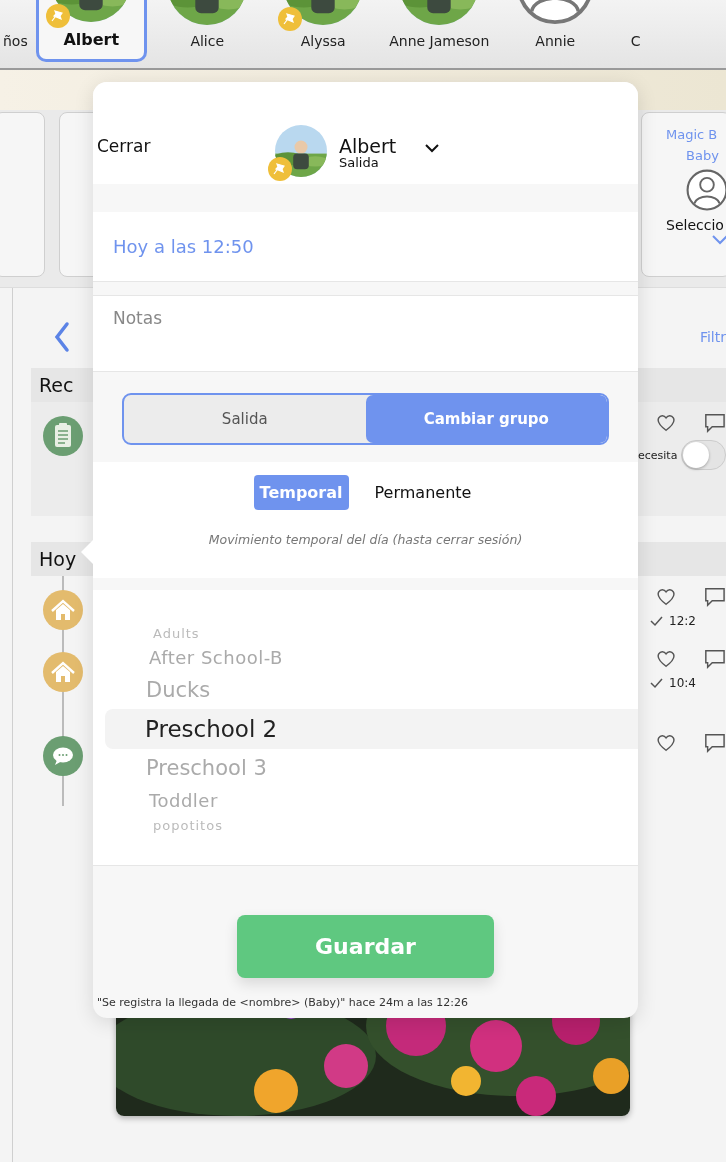  Describe the element at coordinates (58, 559) in the screenshot. I see `section-title: Hoy` at that location.